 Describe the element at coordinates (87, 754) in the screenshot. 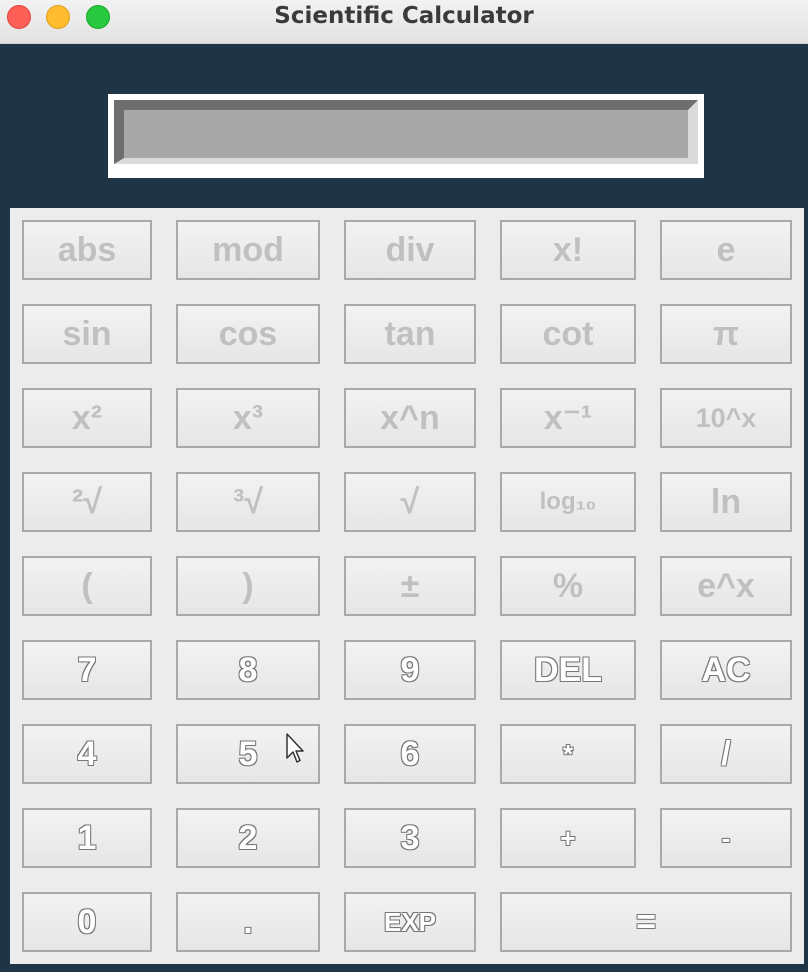

I see `digit-4-button: 4` at that location.